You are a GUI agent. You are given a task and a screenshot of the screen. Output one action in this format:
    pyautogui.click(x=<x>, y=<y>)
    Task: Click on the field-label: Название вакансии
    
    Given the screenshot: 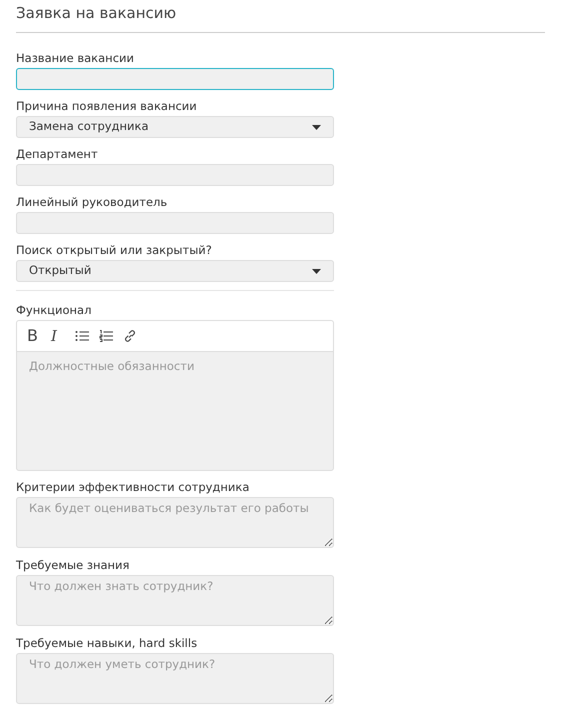 What is the action you would take?
    pyautogui.click(x=75, y=58)
    